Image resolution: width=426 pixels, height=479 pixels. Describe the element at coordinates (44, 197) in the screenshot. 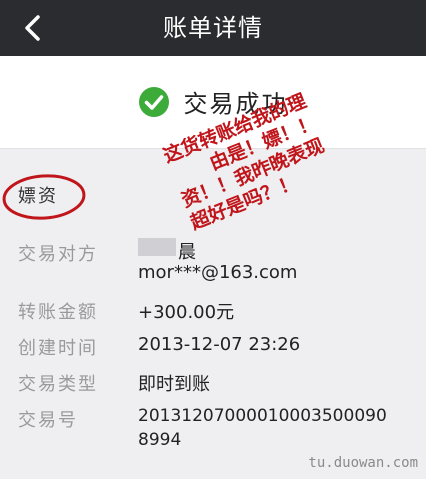

I see `red-circle-annotation` at that location.